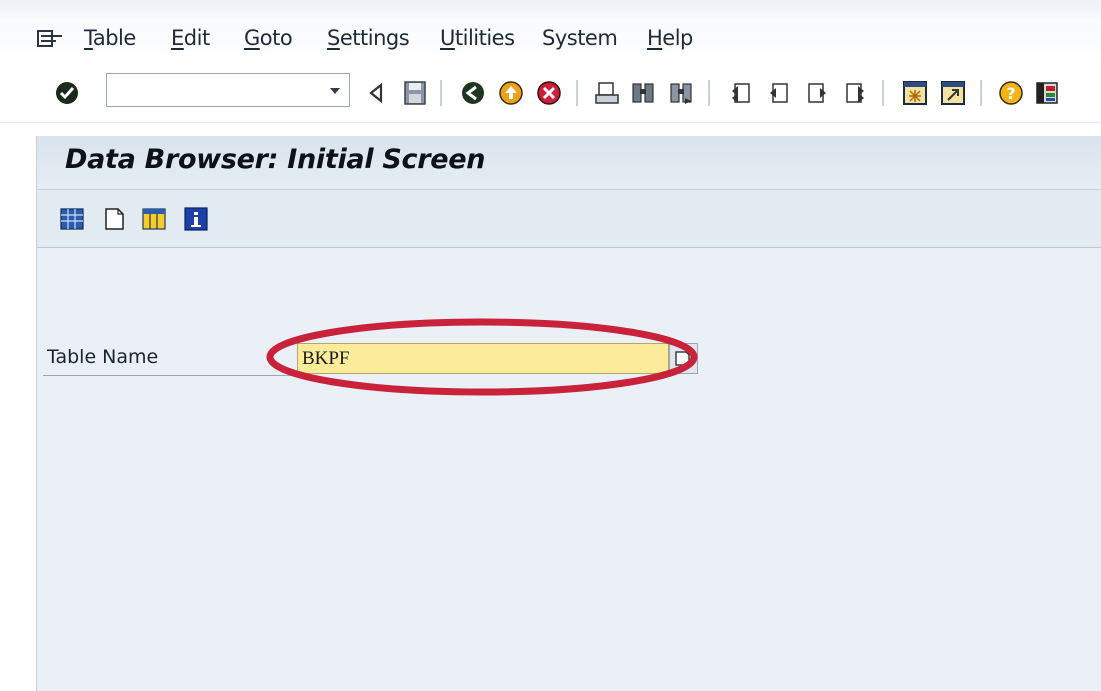 Image resolution: width=1101 pixels, height=691 pixels. What do you see at coordinates (477, 38) in the screenshot?
I see `menu-utilities: Utilities` at bounding box center [477, 38].